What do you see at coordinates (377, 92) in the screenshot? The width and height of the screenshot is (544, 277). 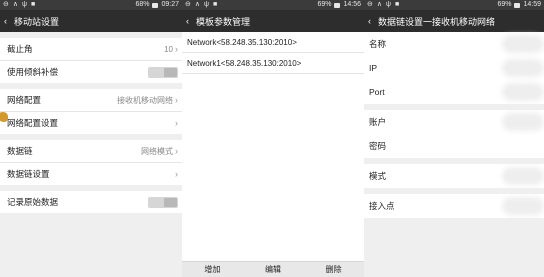 I see `field-label: Port` at bounding box center [377, 92].